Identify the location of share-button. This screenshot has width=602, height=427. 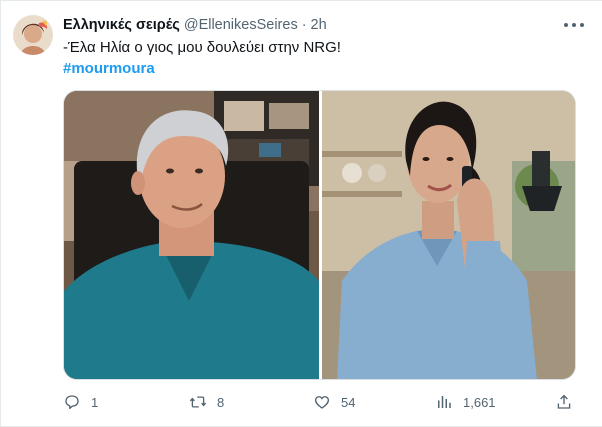
(564, 402).